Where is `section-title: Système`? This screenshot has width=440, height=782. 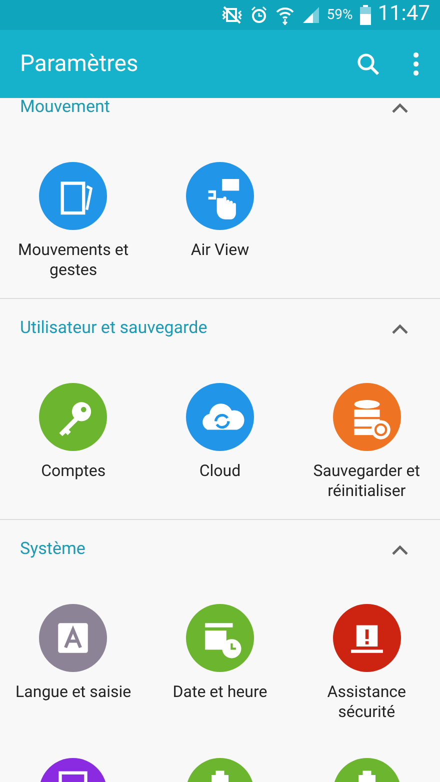 section-title: Système is located at coordinates (53, 550).